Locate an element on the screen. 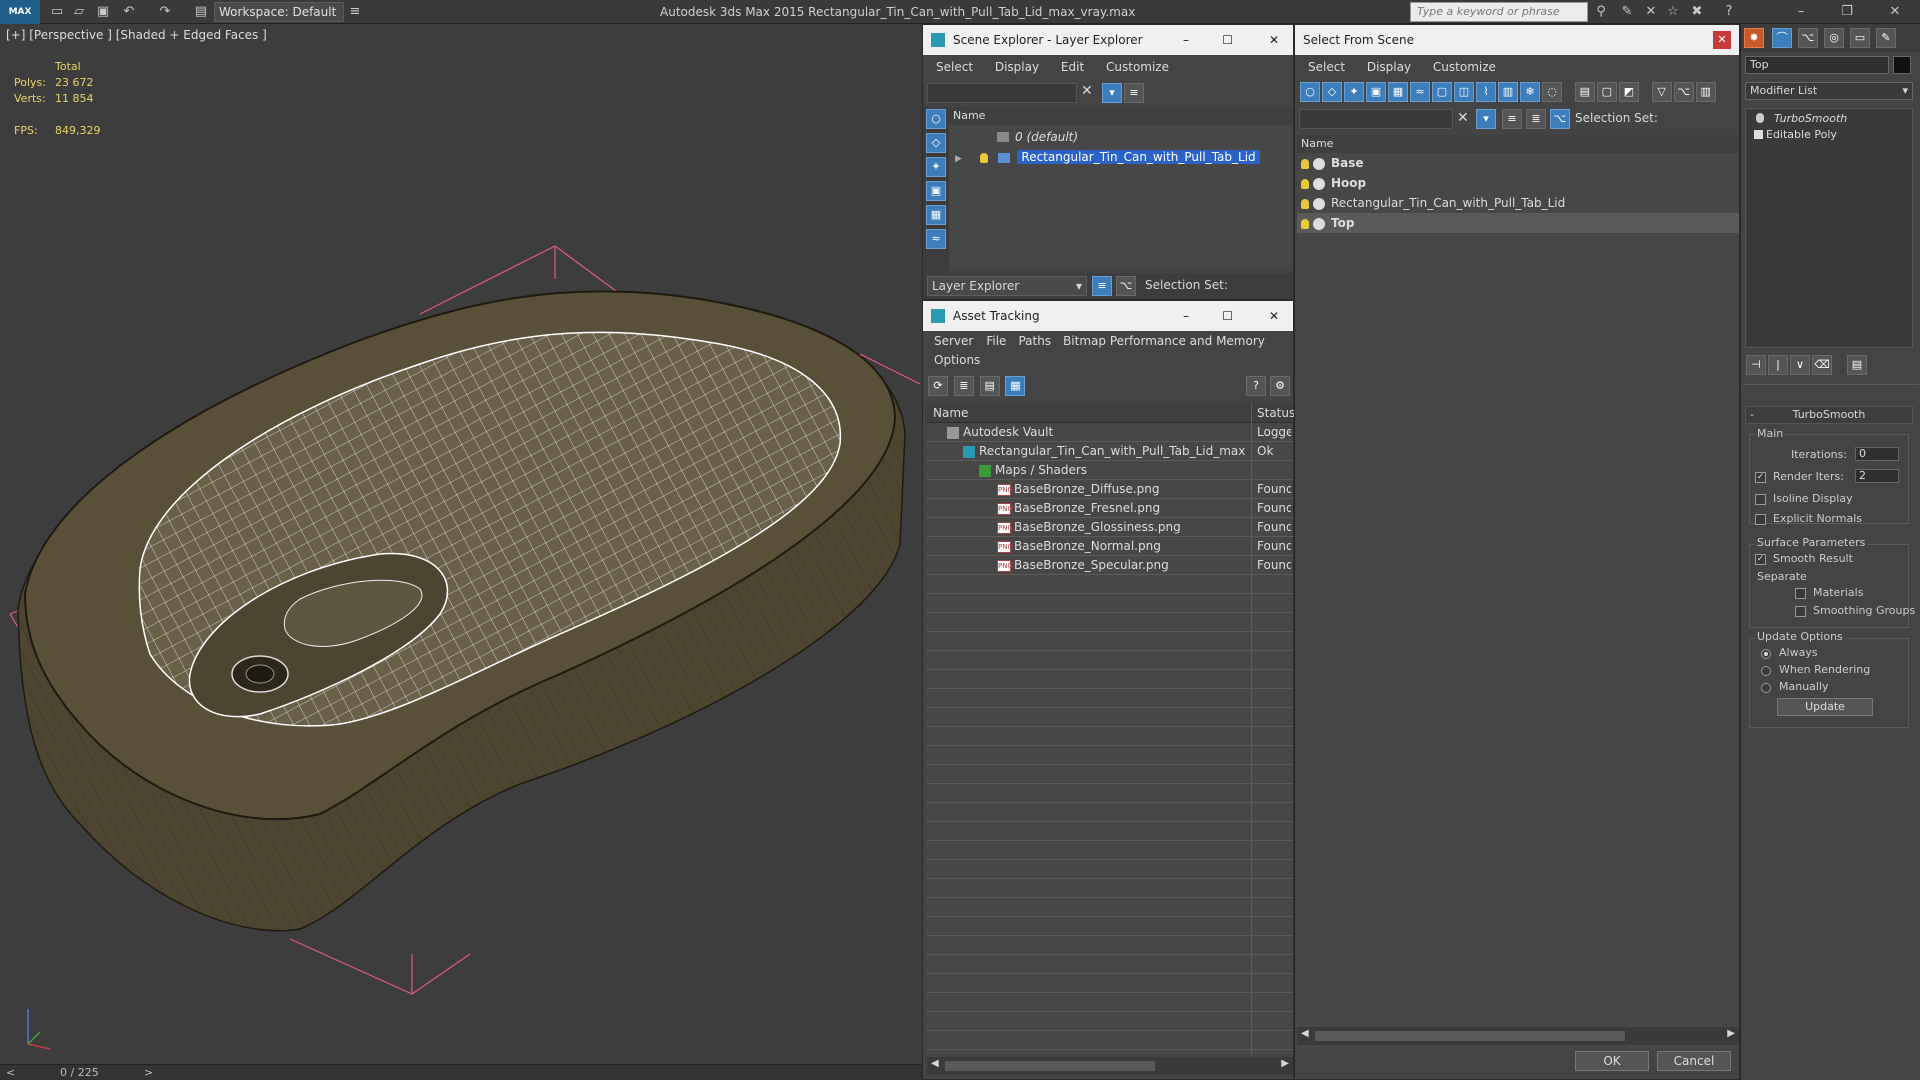 The height and width of the screenshot is (1080, 1920). restore-icon: ❐ is located at coordinates (1847, 12).